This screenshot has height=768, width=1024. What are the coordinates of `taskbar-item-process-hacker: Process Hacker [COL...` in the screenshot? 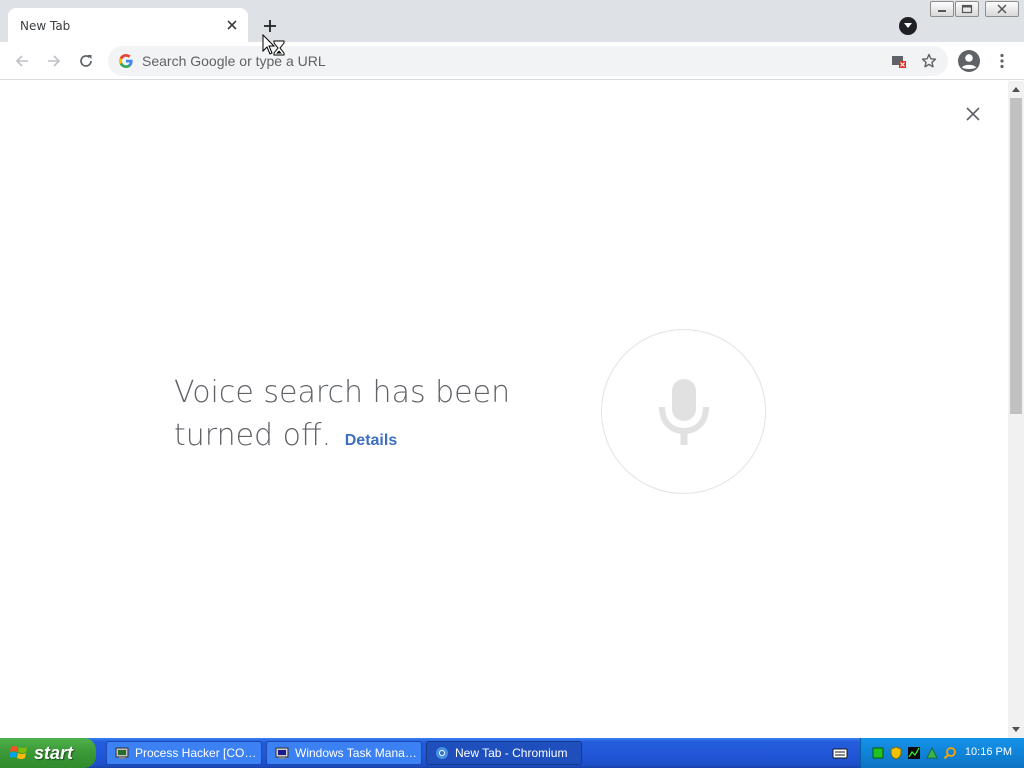 It's located at (184, 753).